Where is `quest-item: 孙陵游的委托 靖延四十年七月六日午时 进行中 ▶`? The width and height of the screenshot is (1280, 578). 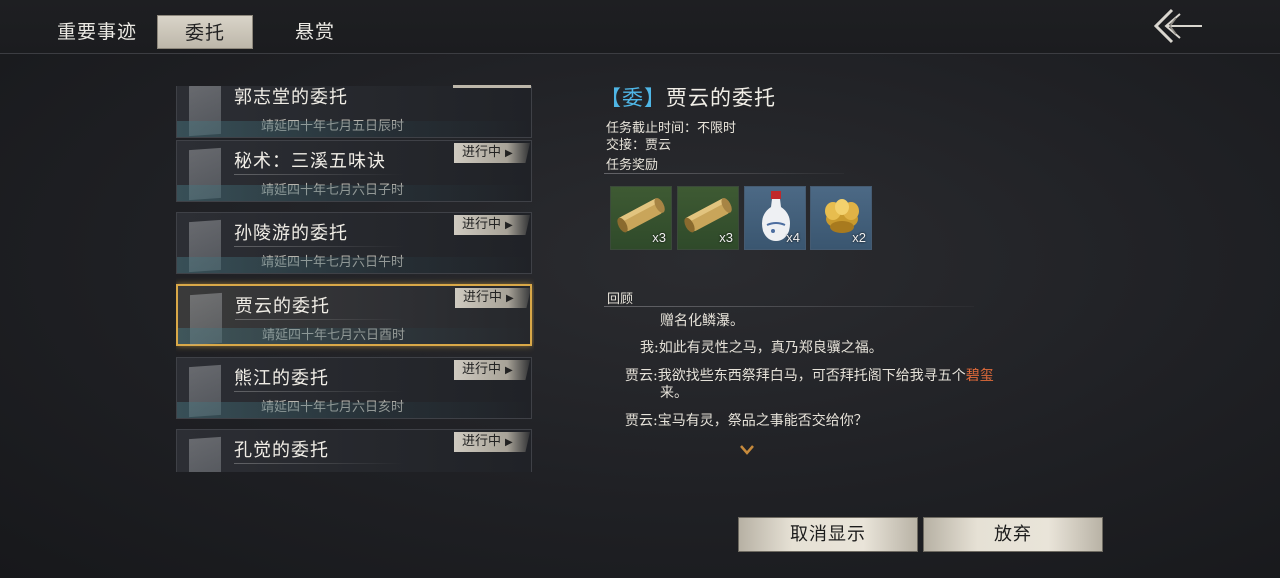 quest-item: 孙陵游的委托 靖延四十年七月六日午时 进行中 ▶ is located at coordinates (354, 243).